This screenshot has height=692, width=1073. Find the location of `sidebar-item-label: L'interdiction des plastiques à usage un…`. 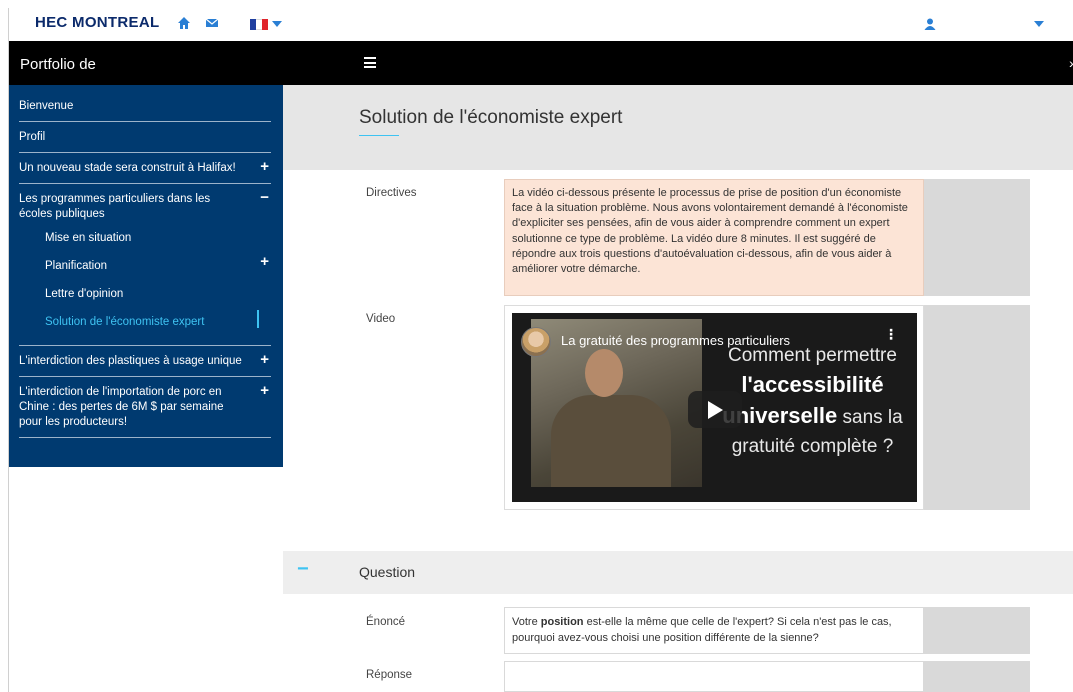

sidebar-item-label: L'interdiction des plastiques à usage un… is located at coordinates (130, 361).